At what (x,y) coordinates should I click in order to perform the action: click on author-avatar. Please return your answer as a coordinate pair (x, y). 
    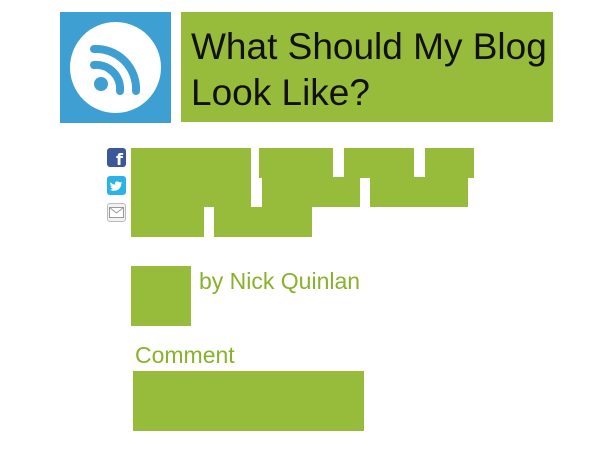
    Looking at the image, I should click on (161, 296).